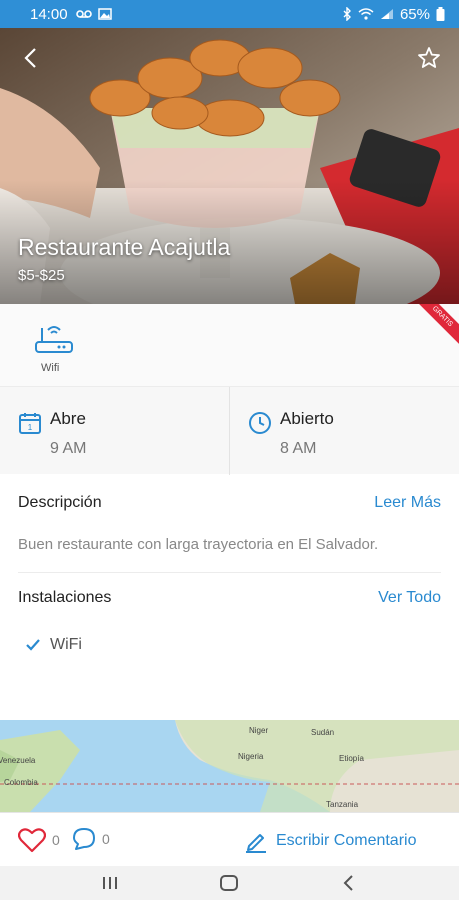  I want to click on free-badge-label: GRATIS, so click(439, 324).